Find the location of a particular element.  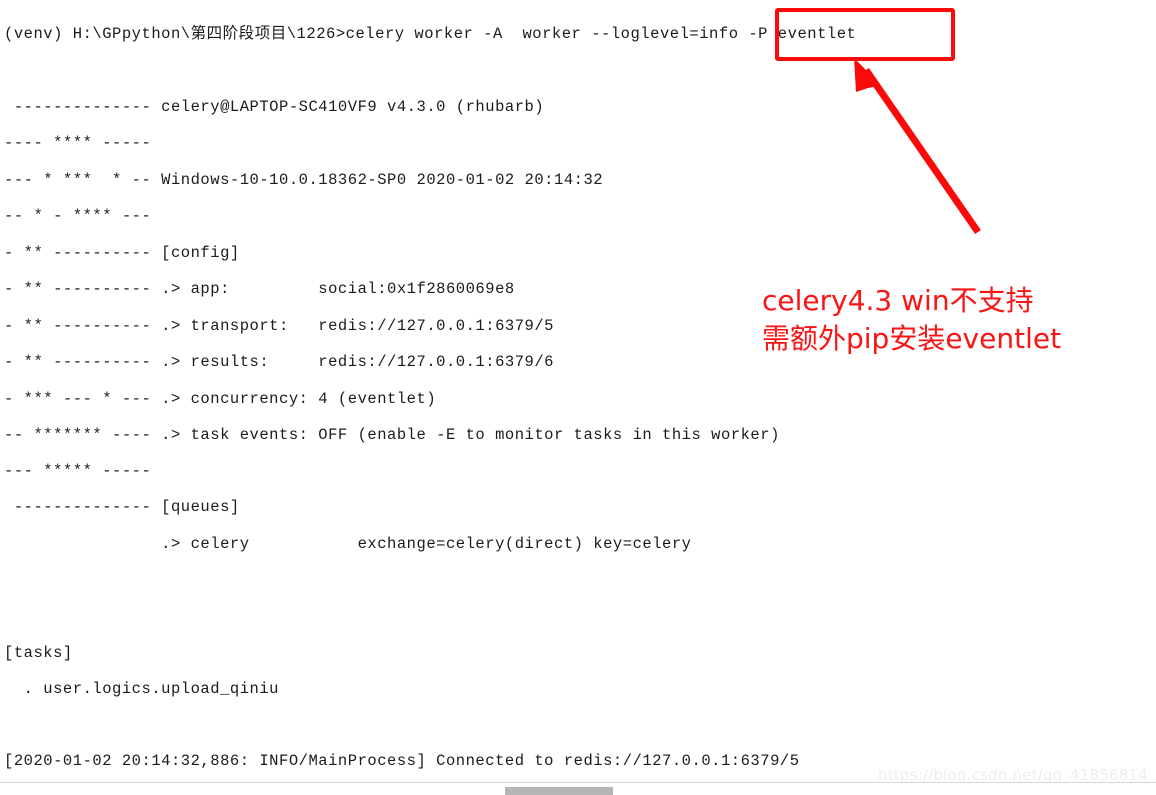

terminal-line: [tasks] is located at coordinates (38, 653).